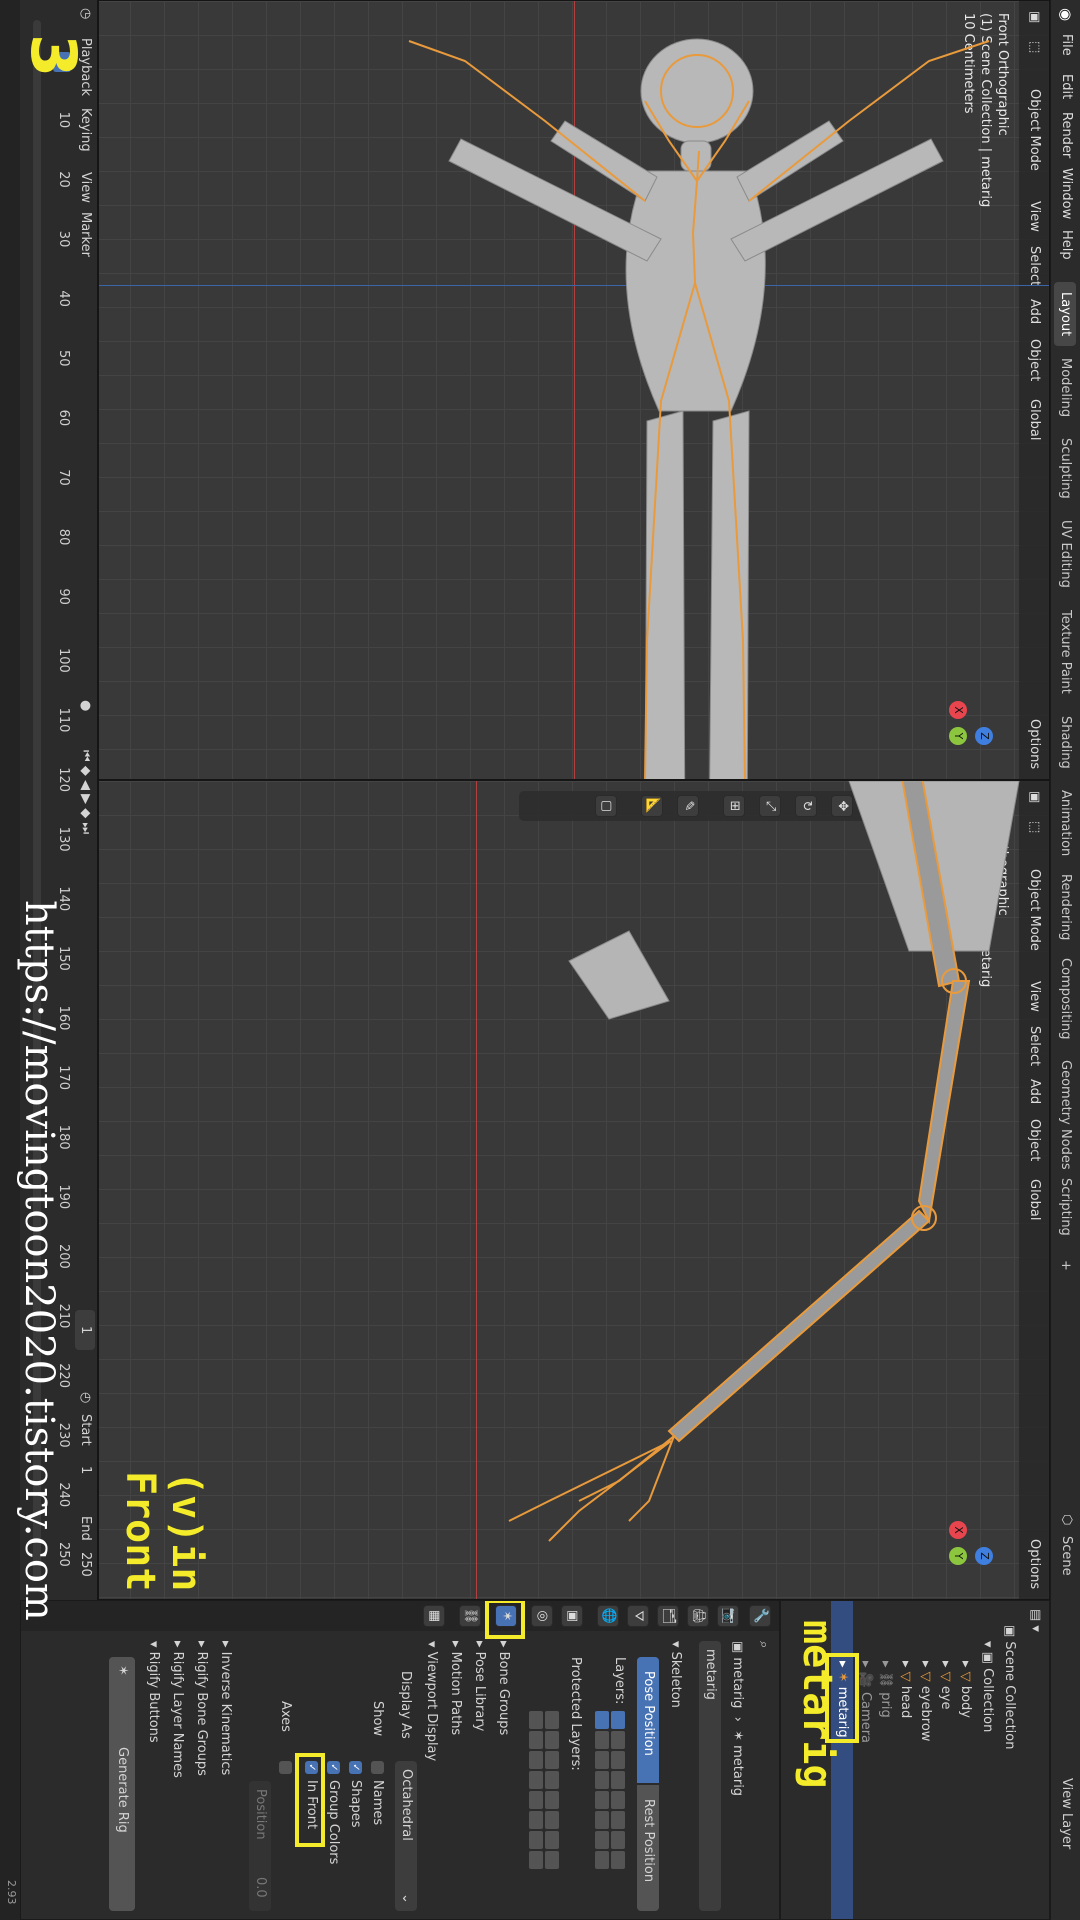 This screenshot has height=1920, width=1080. Describe the element at coordinates (85, 1397) in the screenshot. I see `stopwatch-icon: ◴` at that location.